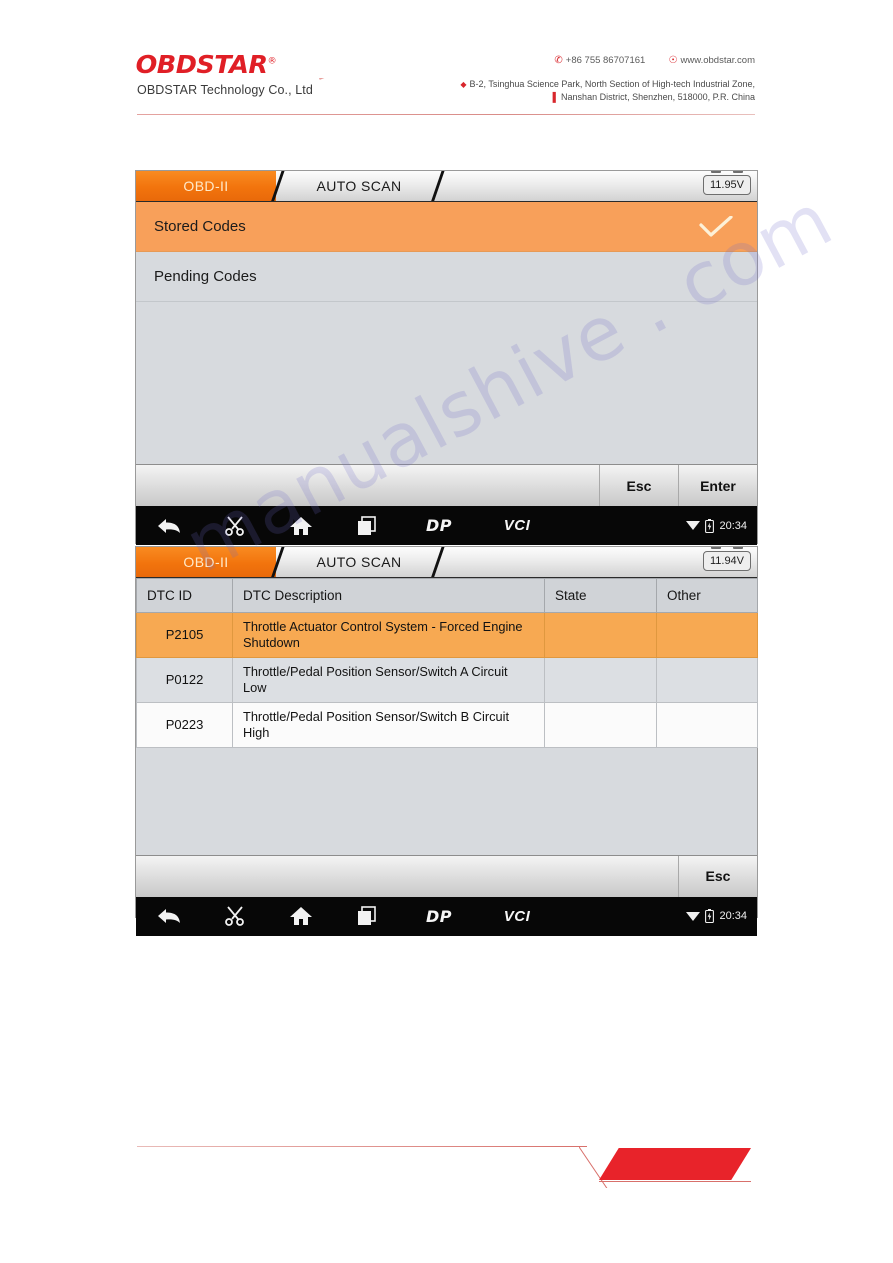 This screenshot has height=1263, width=893. Describe the element at coordinates (446, 562) in the screenshot. I see `screen2-tabbar: OBD-II AUTO SCAN 11.94V` at that location.